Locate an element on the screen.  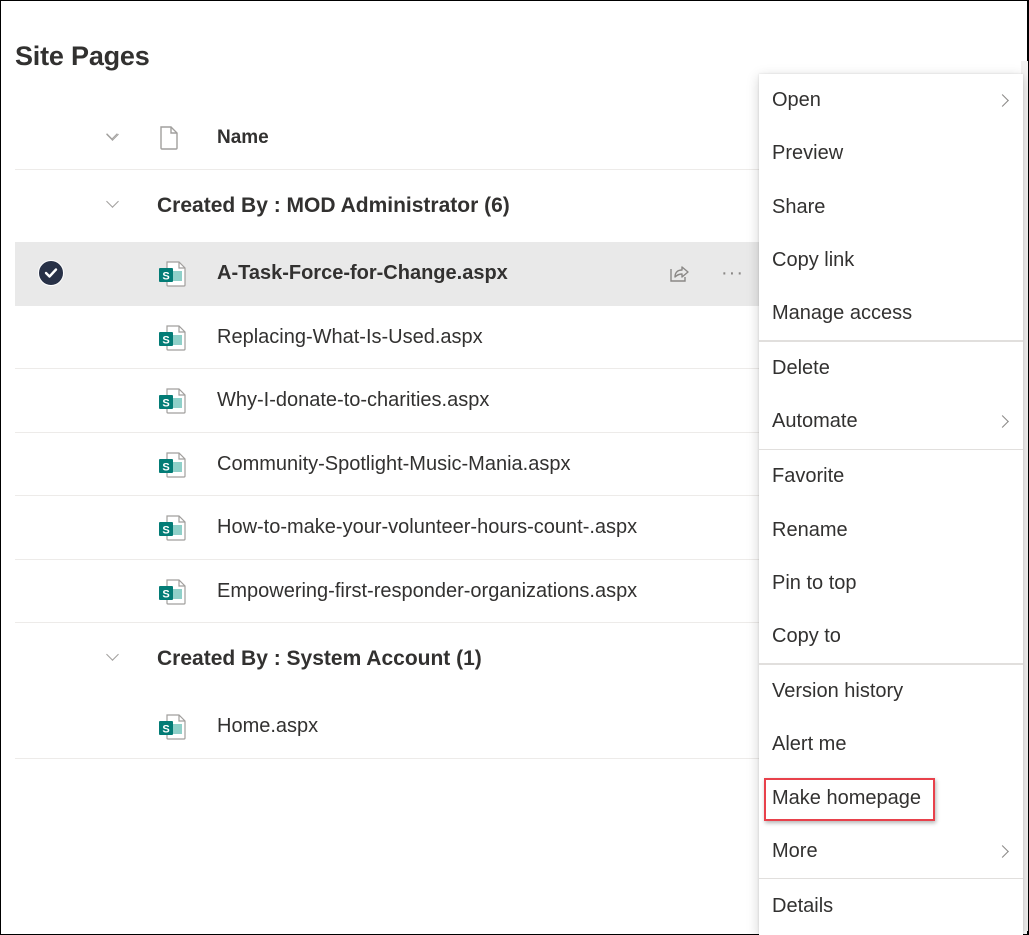
file-name-link: Why-I-donate-to-charities.aspx is located at coordinates (353, 400).